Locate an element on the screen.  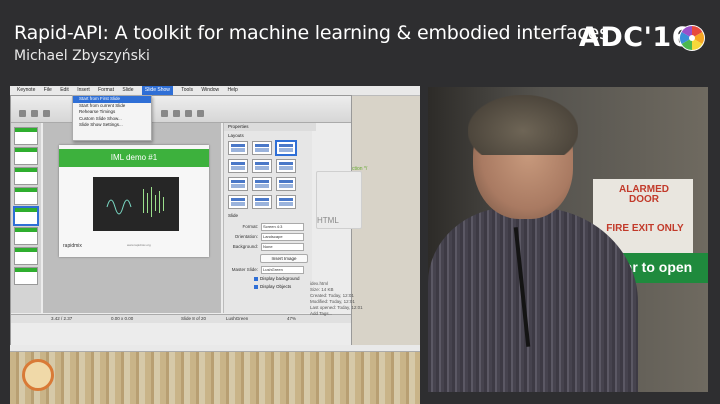
cursor-coords: 3.42 / 2.37 is located at coordinates (62, 318).